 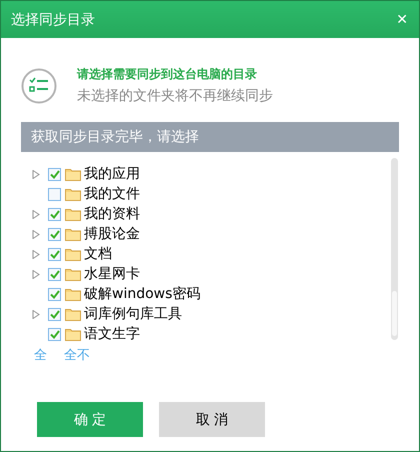 I want to click on folder-name: 破解windows密码, so click(x=142, y=294).